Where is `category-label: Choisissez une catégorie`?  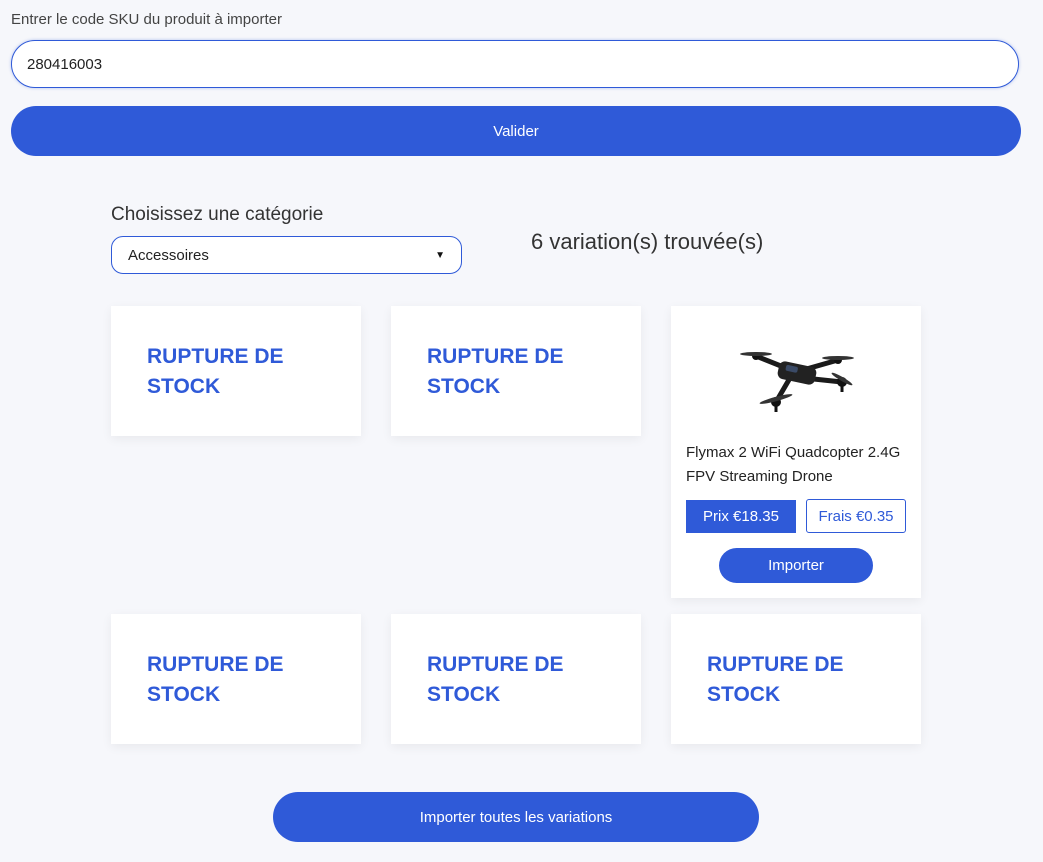
category-label: Choisissez une catégorie is located at coordinates (217, 214).